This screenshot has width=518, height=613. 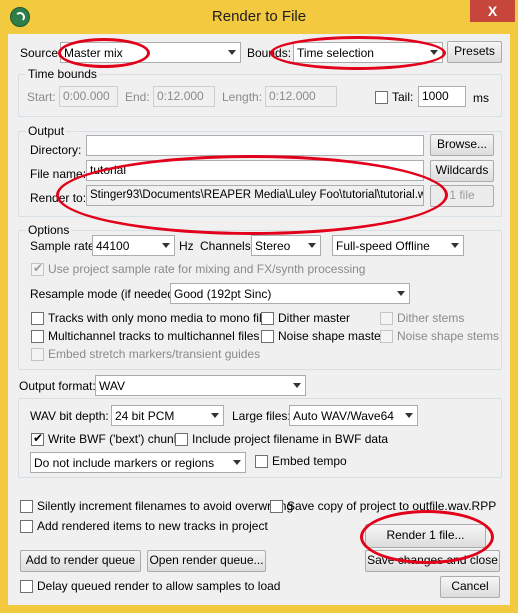 I want to click on bwf-checkbox, so click(x=37, y=438).